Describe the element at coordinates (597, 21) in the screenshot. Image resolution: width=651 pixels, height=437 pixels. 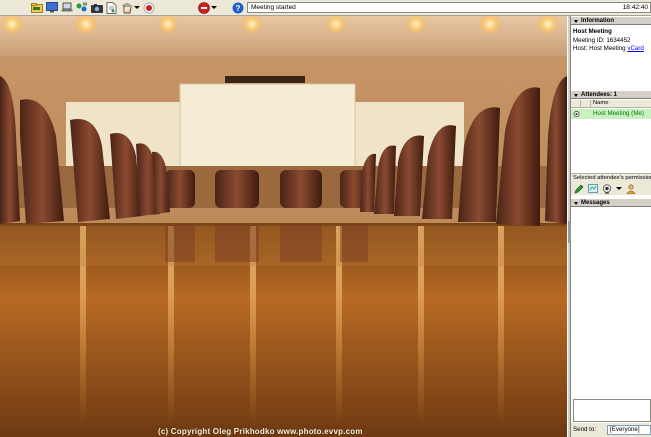
I see `information-header-label: Information` at that location.